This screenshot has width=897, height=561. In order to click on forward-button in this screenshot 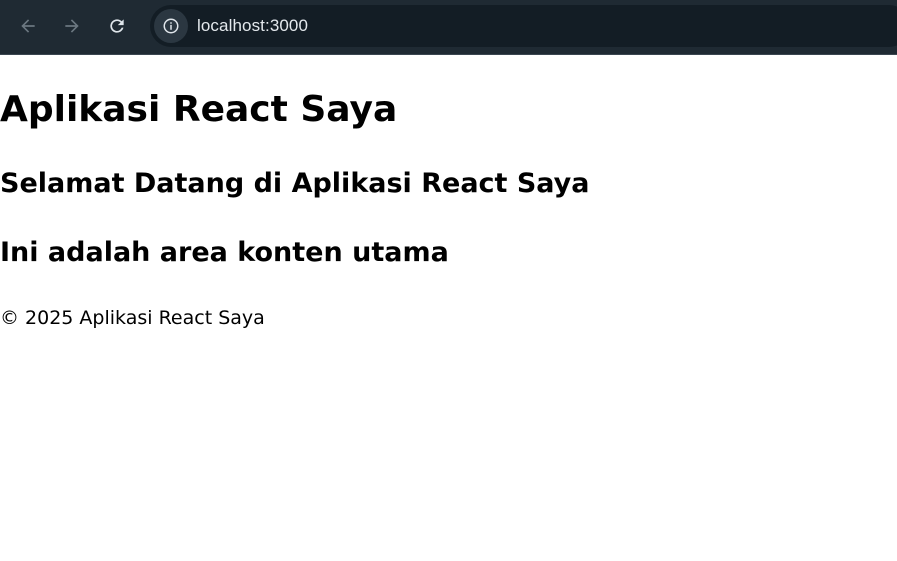, I will do `click(72, 26)`.